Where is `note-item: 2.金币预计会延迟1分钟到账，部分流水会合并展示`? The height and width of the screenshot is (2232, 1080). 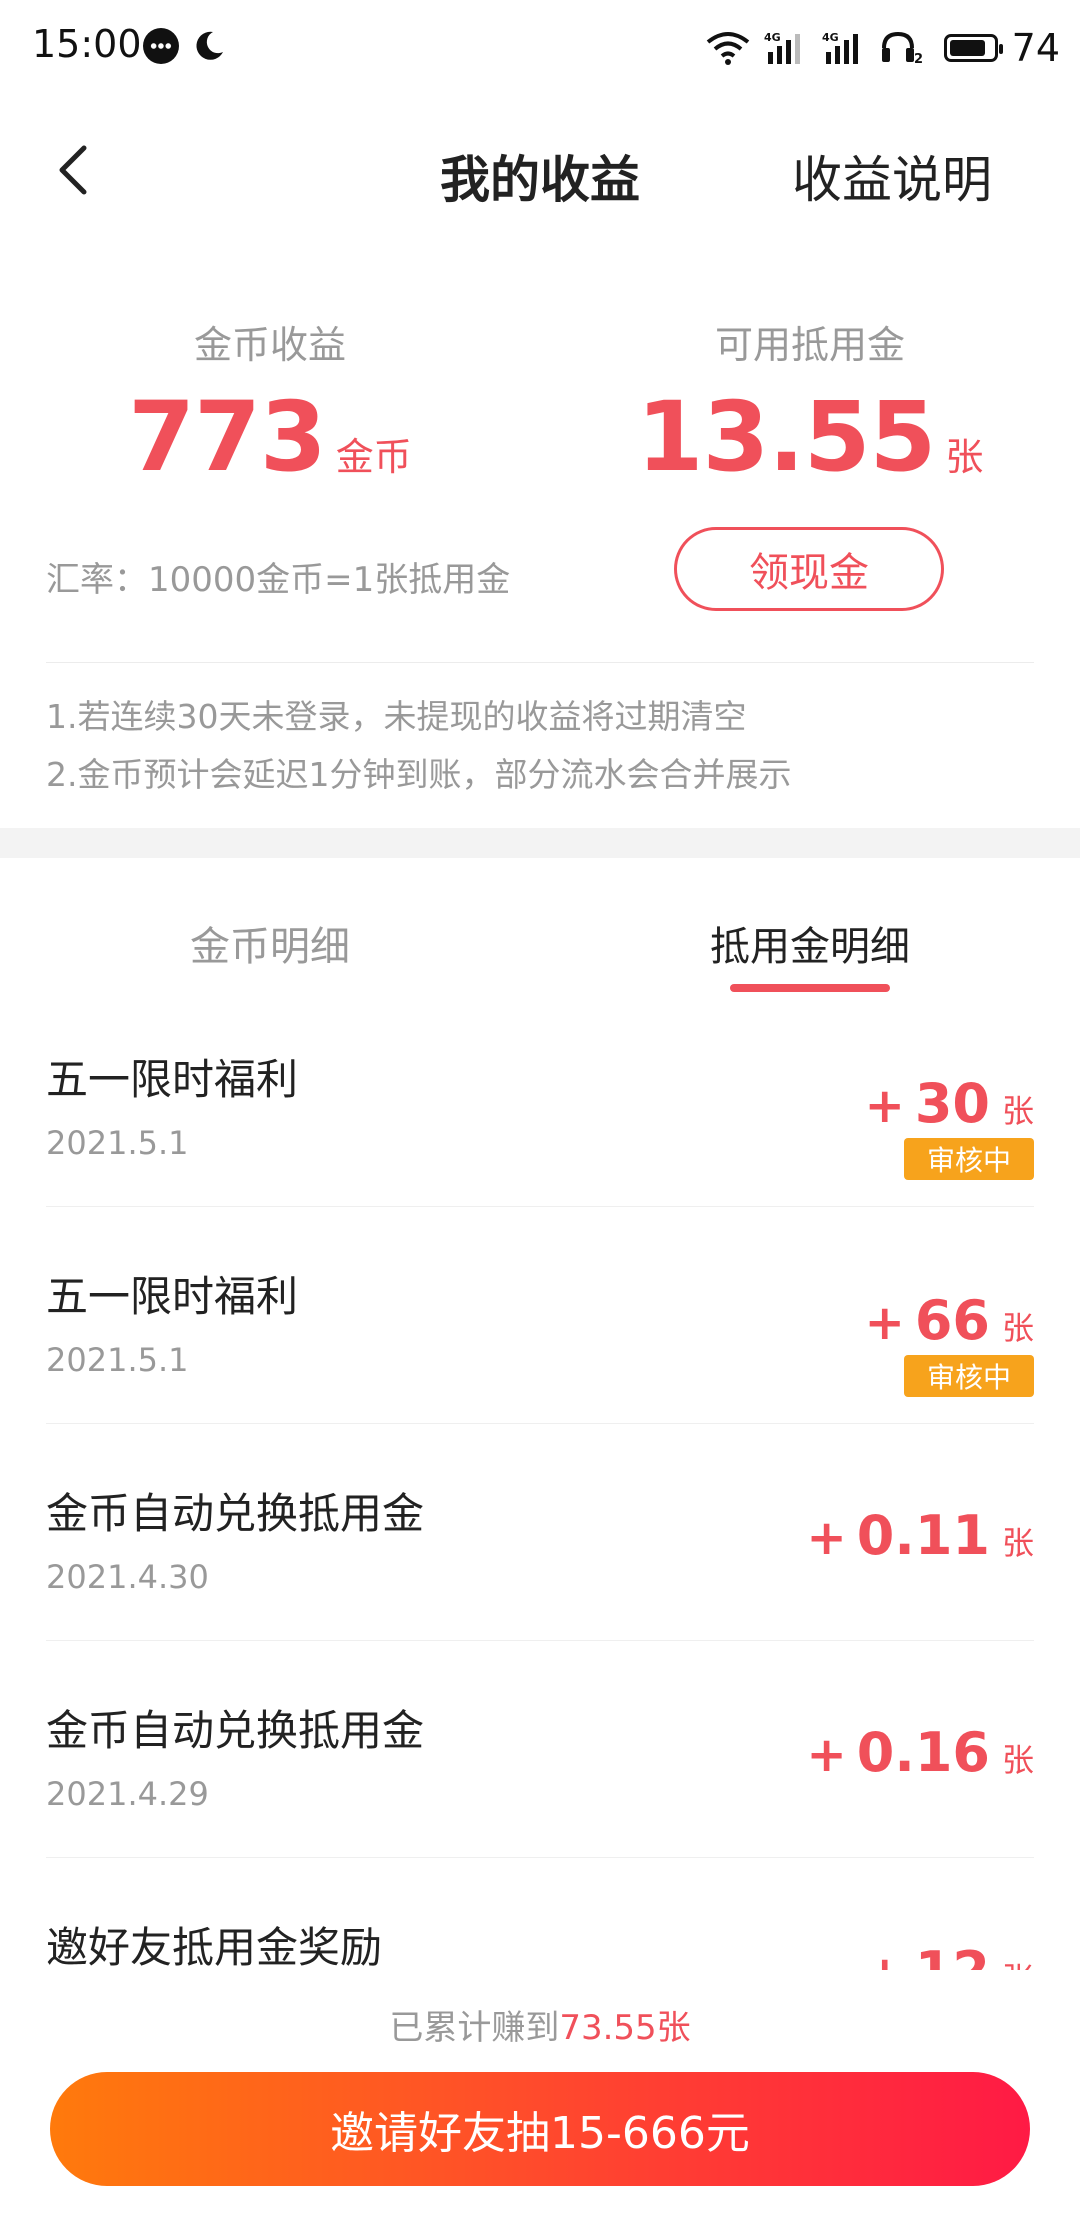 note-item: 2.金币预计会延迟1分钟到账，部分流水会合并展示 is located at coordinates (419, 774).